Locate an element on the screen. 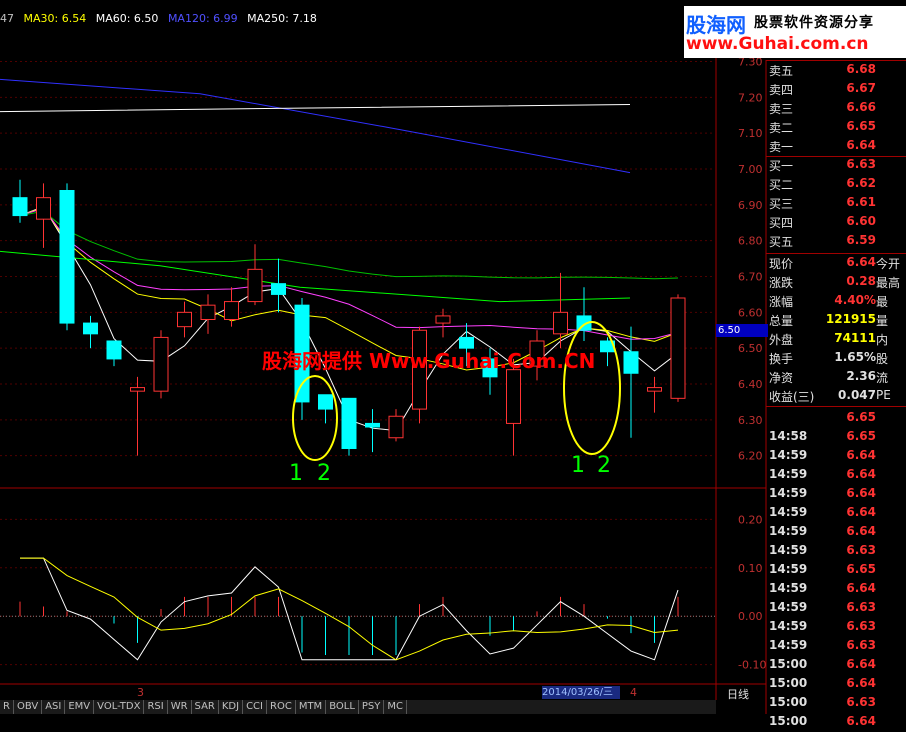 This screenshot has width=906, height=732. quote-extra-label: 量 is located at coordinates (882, 321).